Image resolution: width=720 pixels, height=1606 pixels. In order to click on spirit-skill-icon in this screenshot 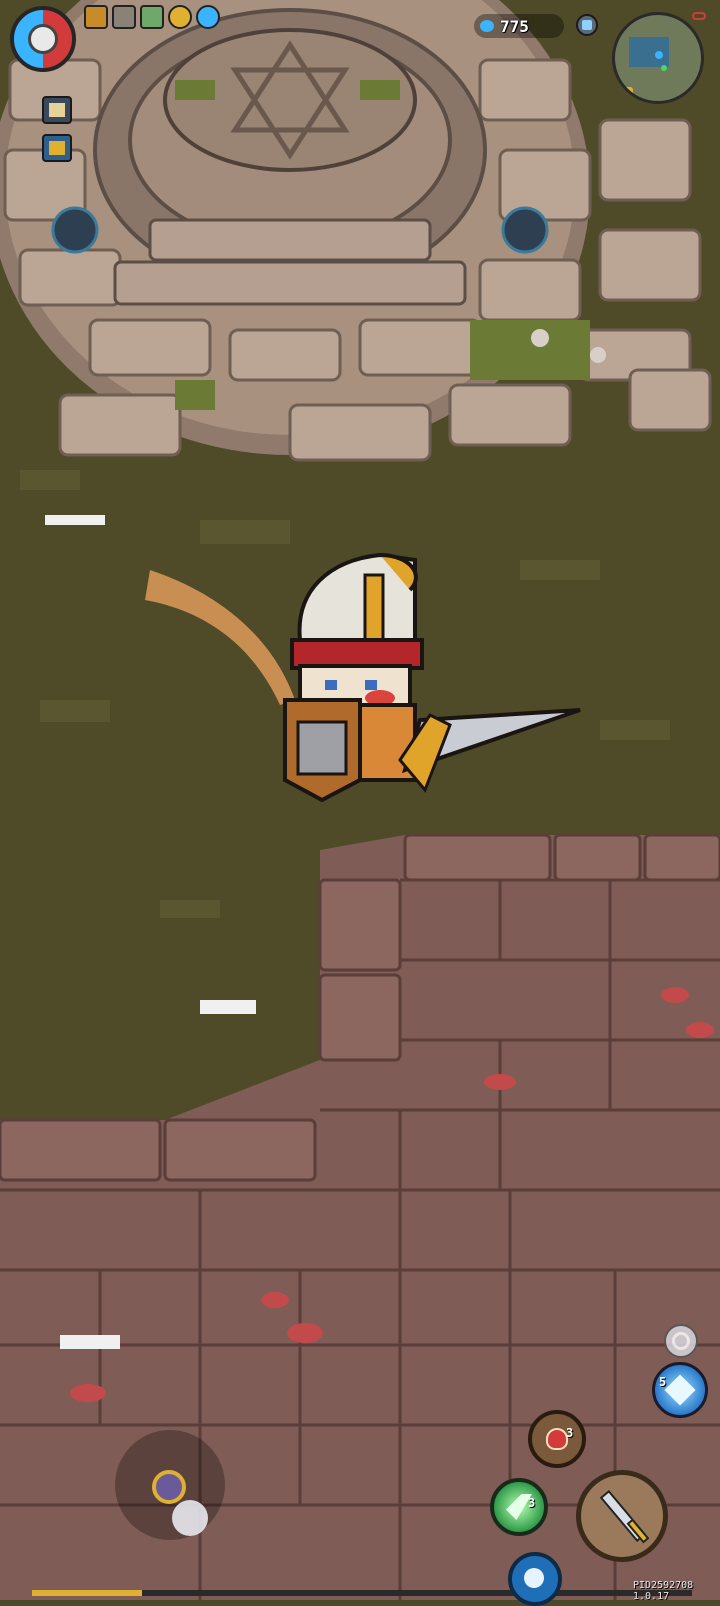, I will do `click(534, 1578)`.